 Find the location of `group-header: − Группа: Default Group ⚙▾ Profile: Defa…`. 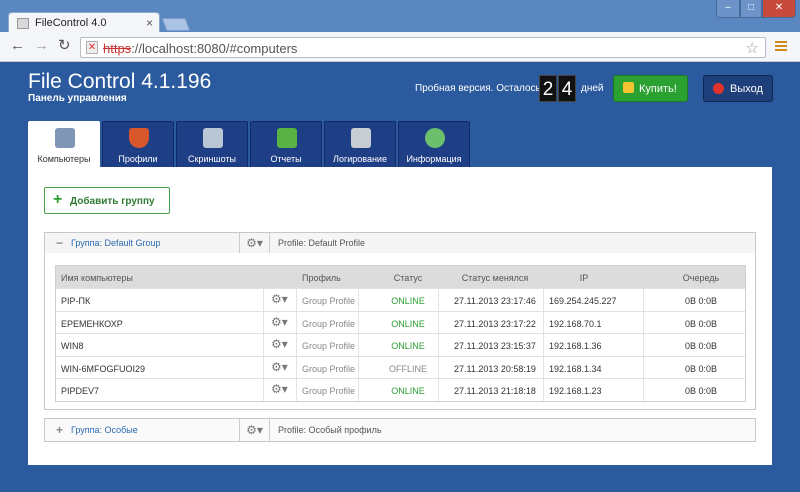

group-header: − Группа: Default Group ⚙▾ Profile: Defa… is located at coordinates (400, 243).